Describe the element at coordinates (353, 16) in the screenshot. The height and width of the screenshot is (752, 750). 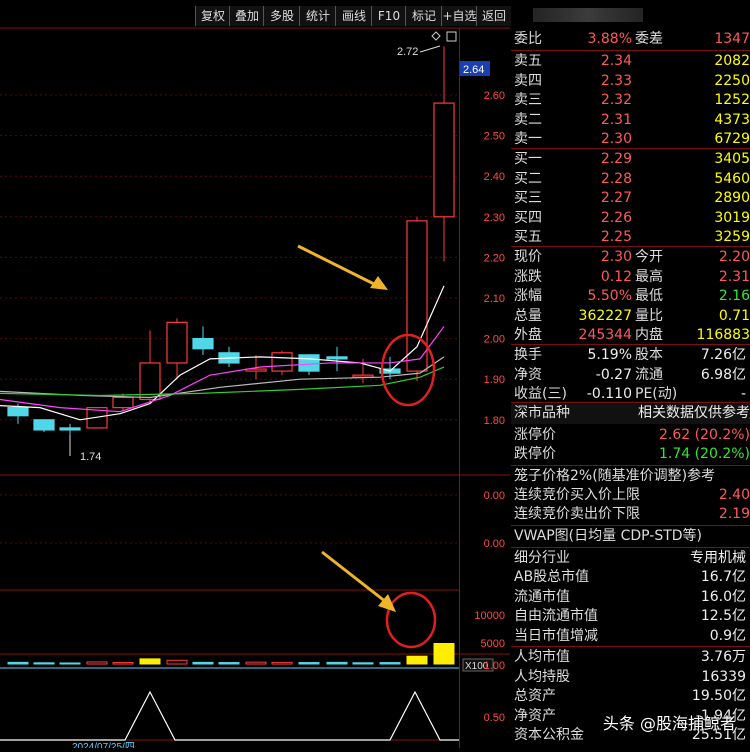
I see `toolbar-button: 画线` at that location.